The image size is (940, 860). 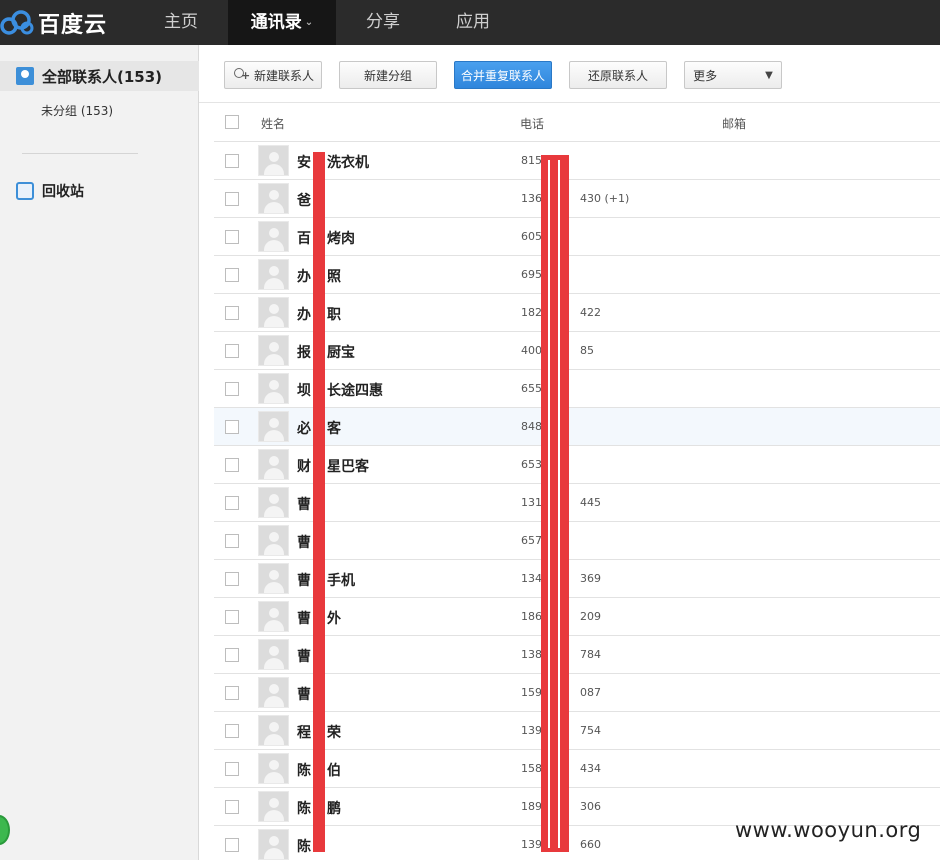 What do you see at coordinates (181, 22) in the screenshot?
I see `nav-home: 主页` at bounding box center [181, 22].